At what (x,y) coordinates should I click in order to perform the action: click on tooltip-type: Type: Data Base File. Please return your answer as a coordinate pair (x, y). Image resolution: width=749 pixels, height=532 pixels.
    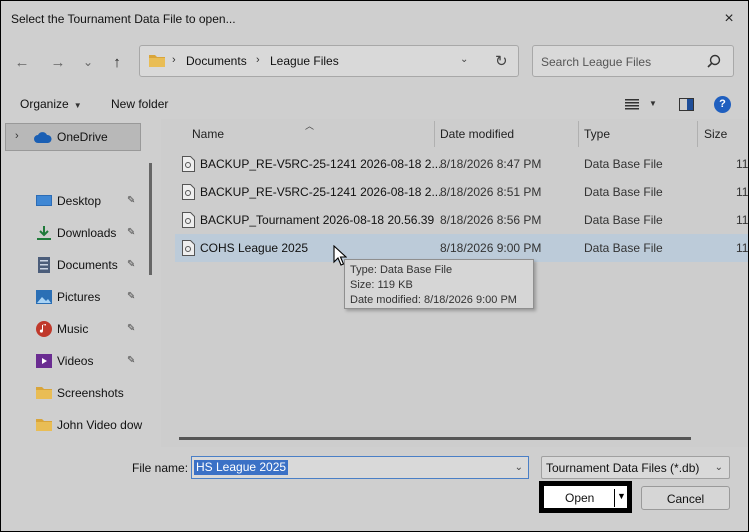
    Looking at the image, I should click on (401, 270).